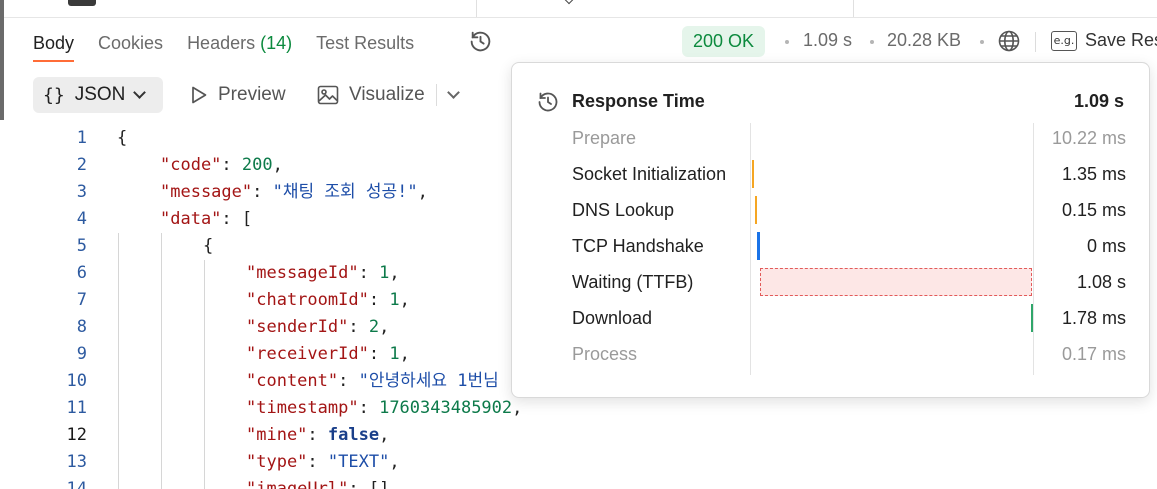 The width and height of the screenshot is (1157, 489). I want to click on globe-icon, so click(1009, 41).